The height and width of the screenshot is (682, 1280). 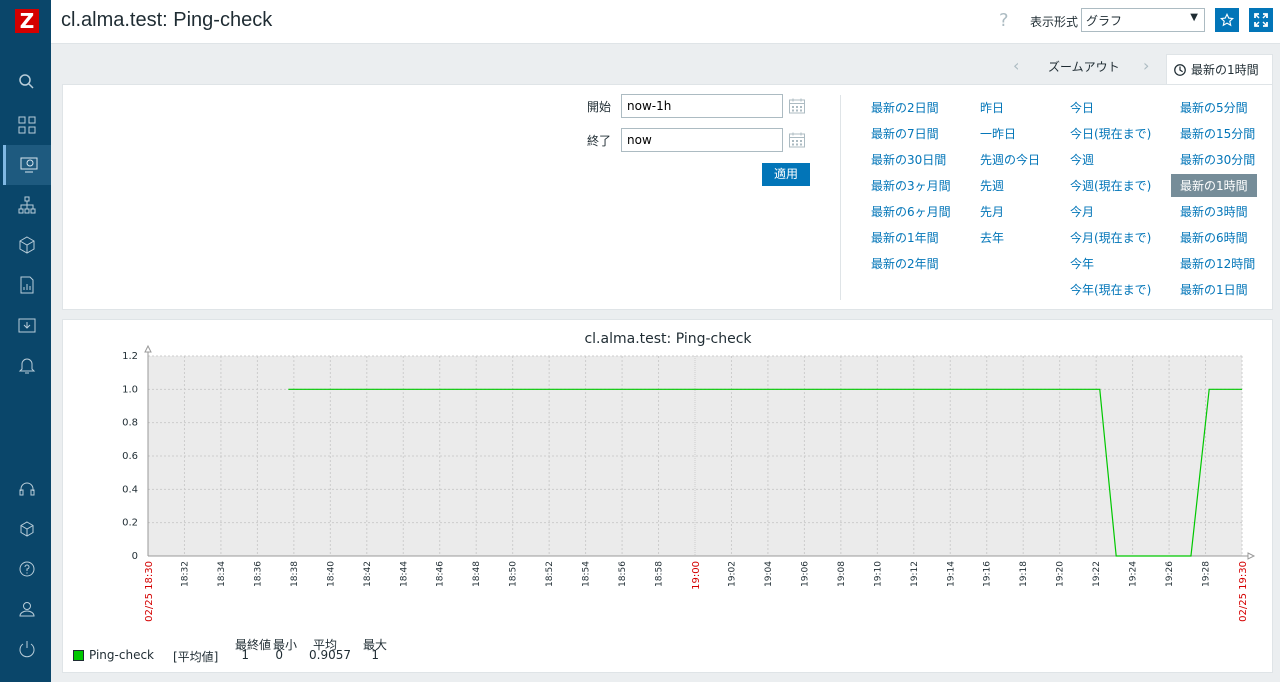 What do you see at coordinates (1110, 237) in the screenshot?
I see `quick-range-link: 今月(現在まで)` at bounding box center [1110, 237].